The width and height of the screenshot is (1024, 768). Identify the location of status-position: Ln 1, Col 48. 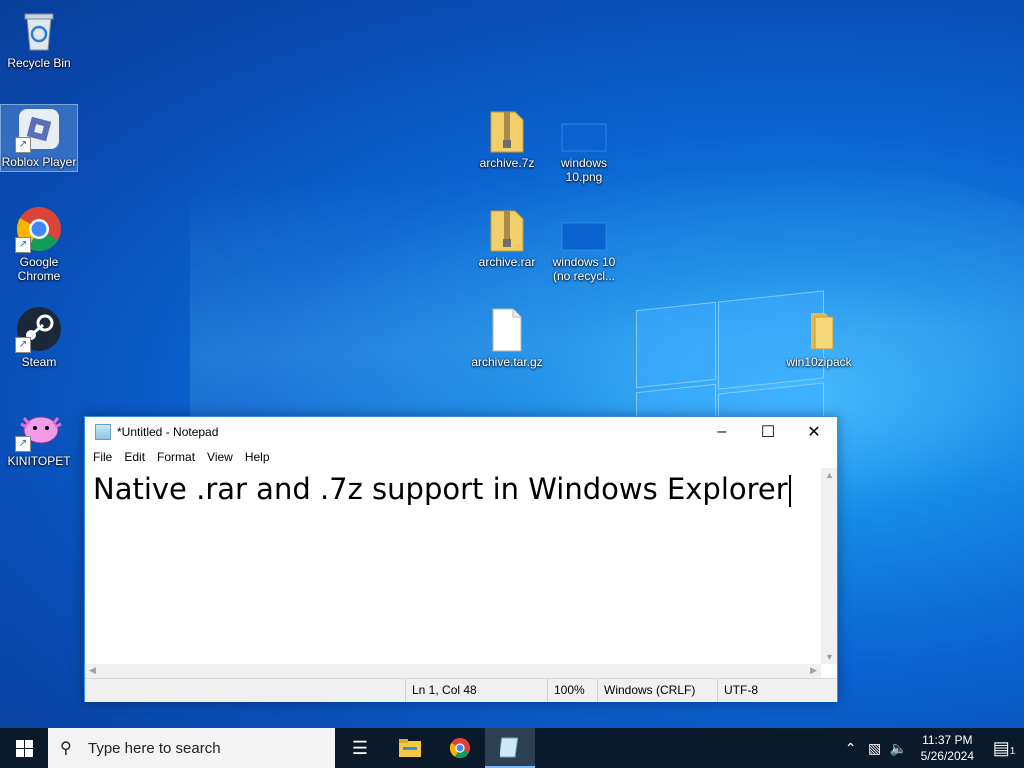
(441, 690).